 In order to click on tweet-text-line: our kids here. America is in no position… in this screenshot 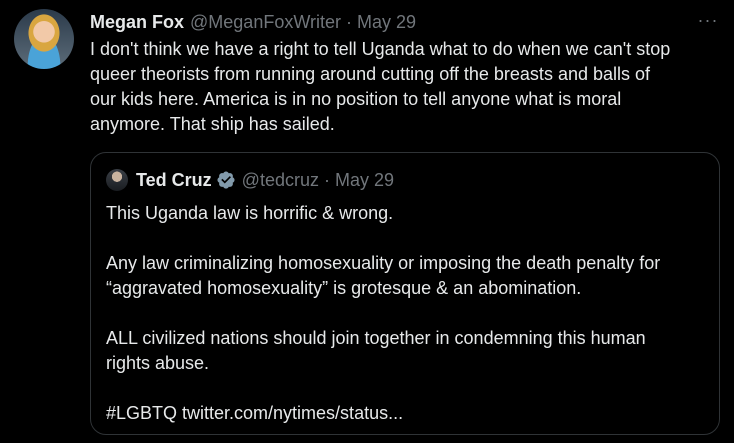, I will do `click(356, 99)`.